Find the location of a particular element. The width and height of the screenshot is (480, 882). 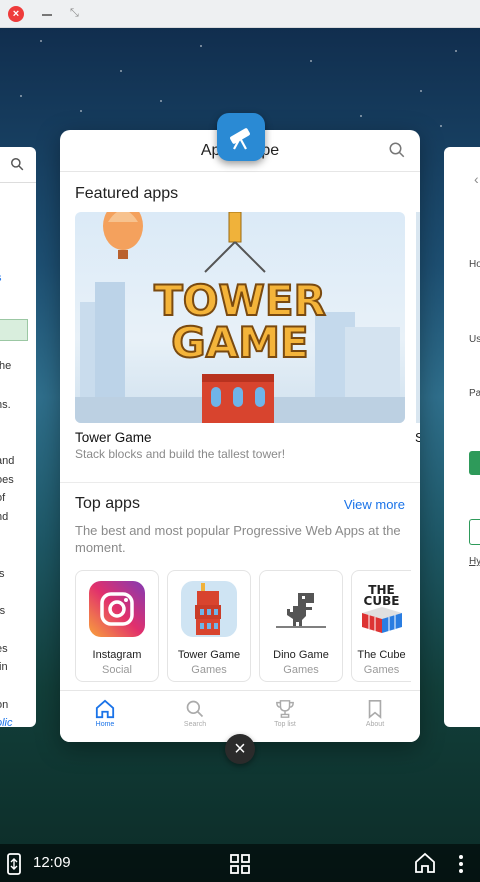

telescope-icon is located at coordinates (240, 139).